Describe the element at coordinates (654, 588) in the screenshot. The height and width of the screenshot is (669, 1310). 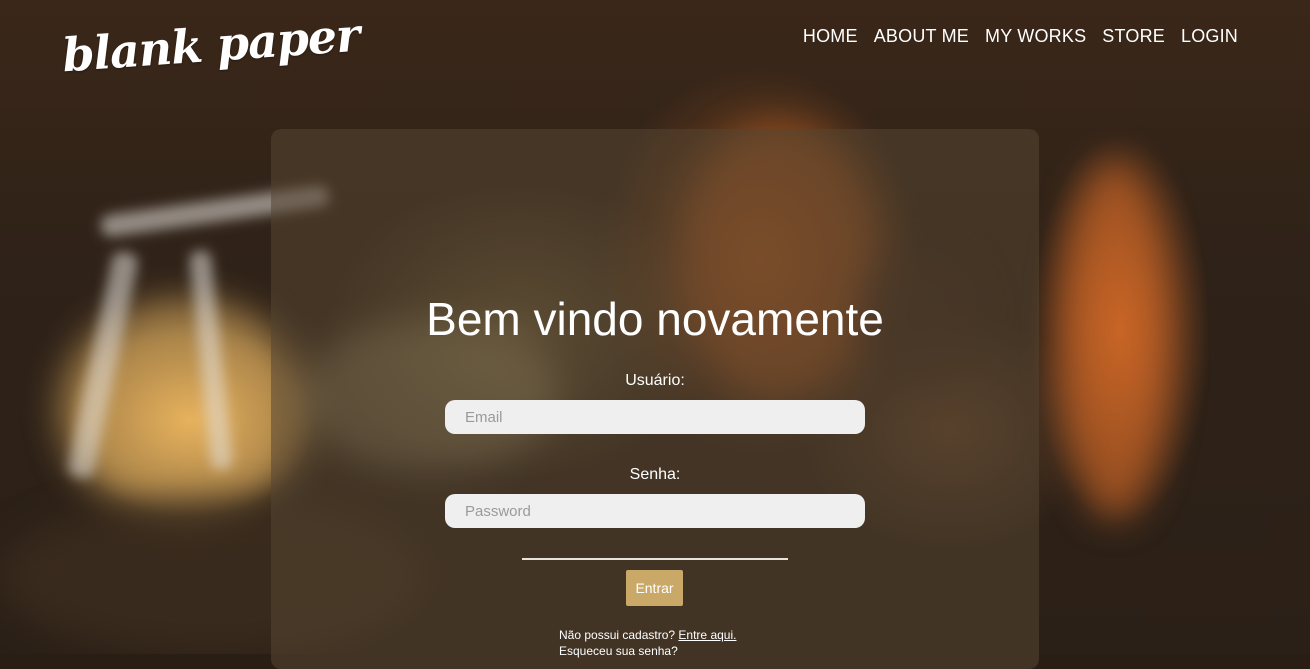
I see `submit-button: Entrar` at that location.